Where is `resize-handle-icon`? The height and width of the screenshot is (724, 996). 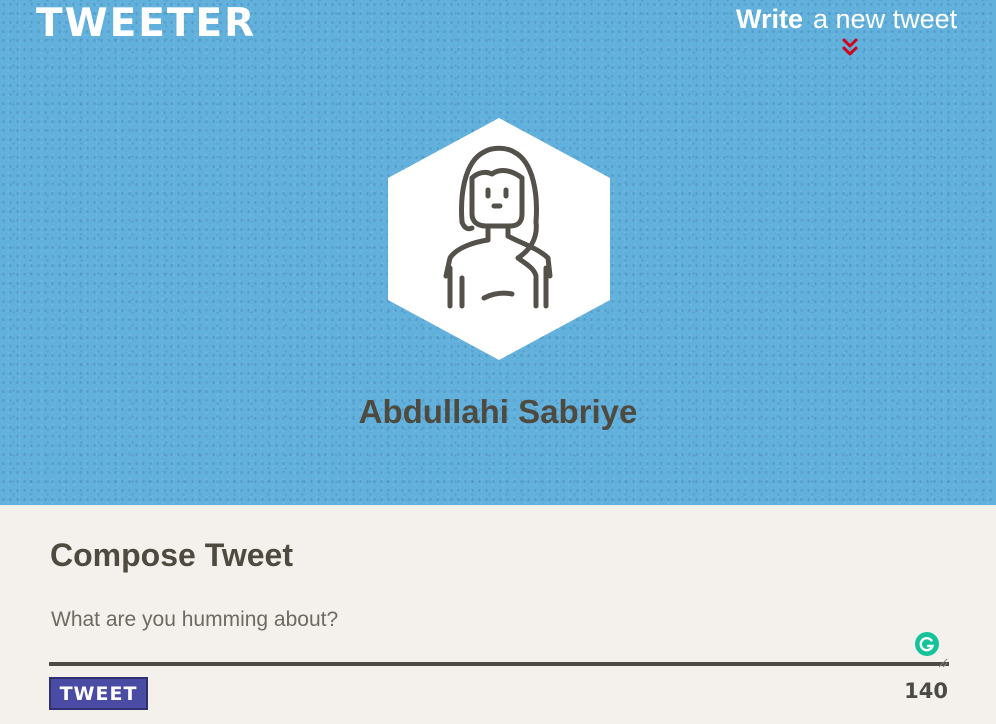 resize-handle-icon is located at coordinates (943, 661).